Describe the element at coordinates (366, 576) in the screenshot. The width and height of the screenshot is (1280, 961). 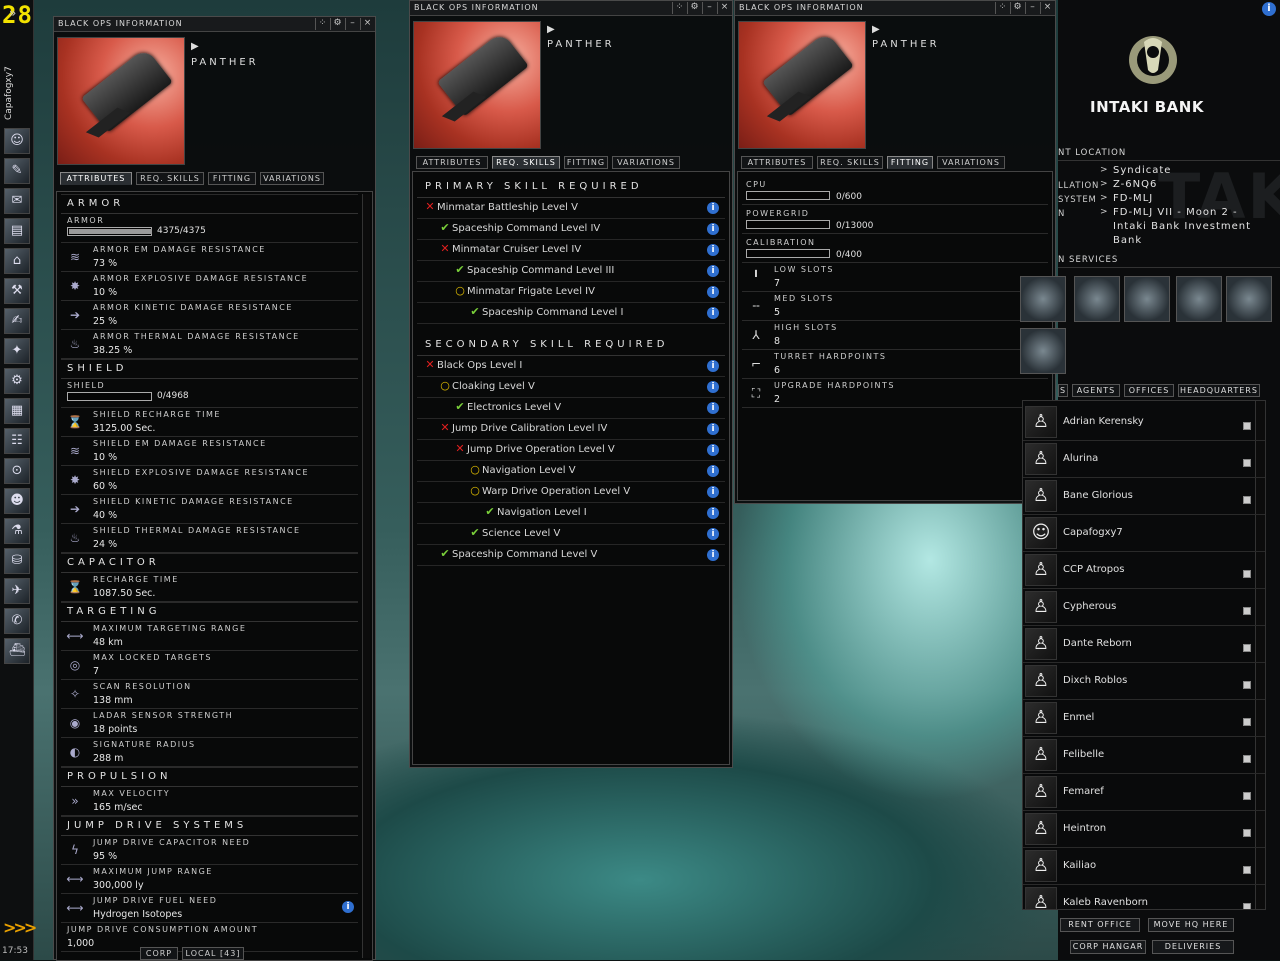
I see `attributes-scrollbar` at that location.